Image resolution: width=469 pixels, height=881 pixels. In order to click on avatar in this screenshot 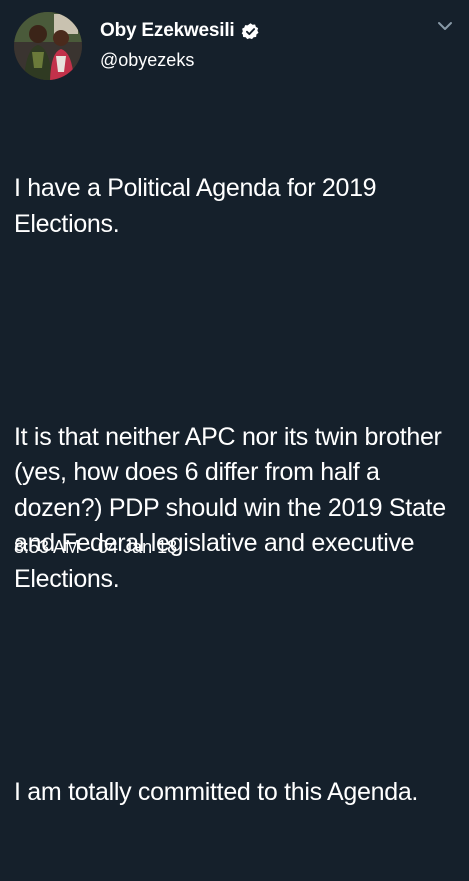, I will do `click(48, 46)`.